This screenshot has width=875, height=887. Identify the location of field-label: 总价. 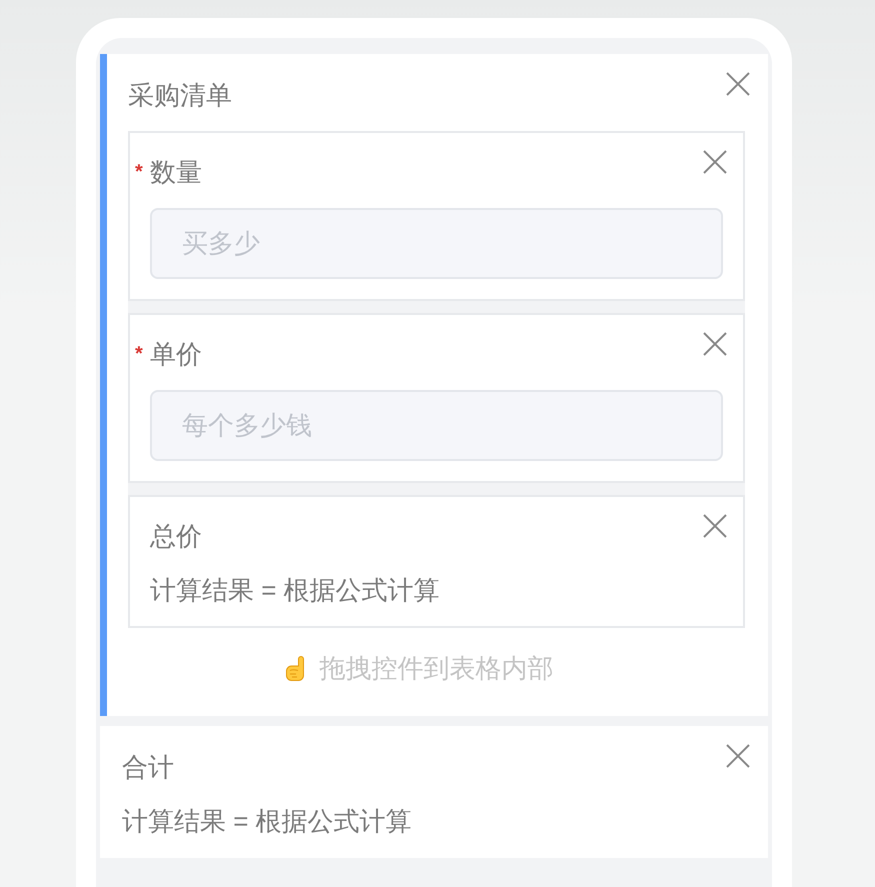
(176, 536).